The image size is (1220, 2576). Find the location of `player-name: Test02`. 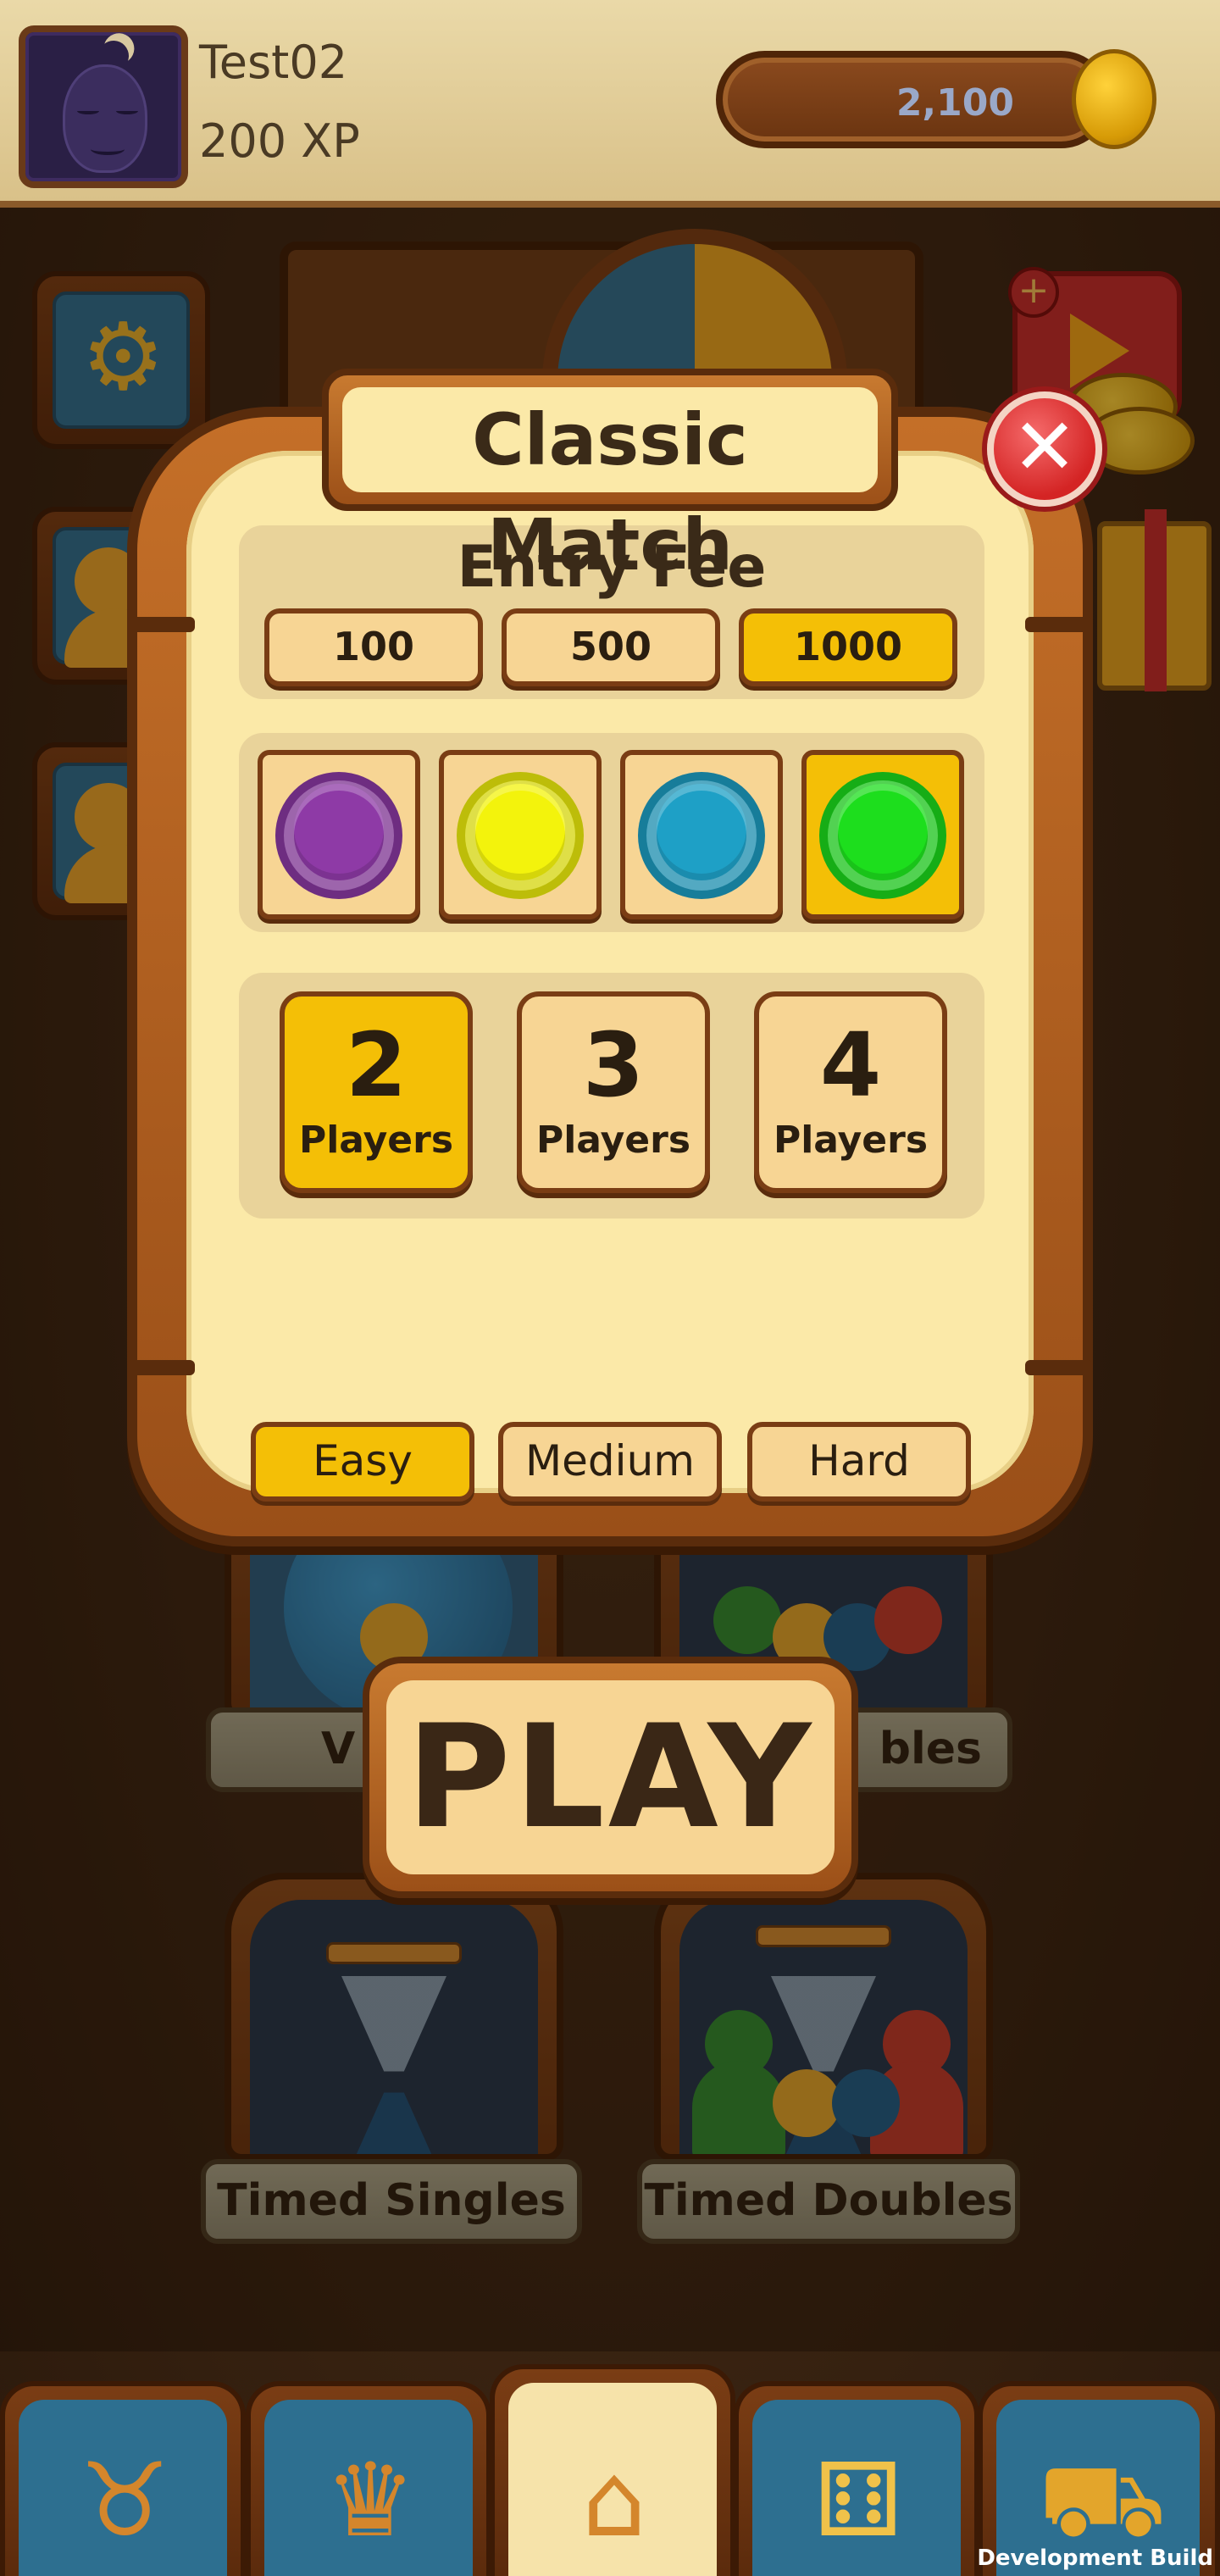

player-name: Test02 is located at coordinates (273, 62).